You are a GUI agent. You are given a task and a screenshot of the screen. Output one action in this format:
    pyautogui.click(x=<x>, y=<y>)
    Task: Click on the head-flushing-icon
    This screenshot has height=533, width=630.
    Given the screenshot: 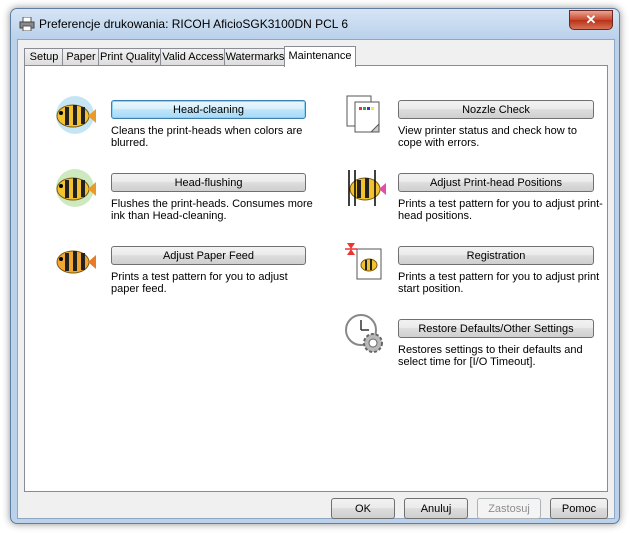 What is the action you would take?
    pyautogui.click(x=76, y=188)
    